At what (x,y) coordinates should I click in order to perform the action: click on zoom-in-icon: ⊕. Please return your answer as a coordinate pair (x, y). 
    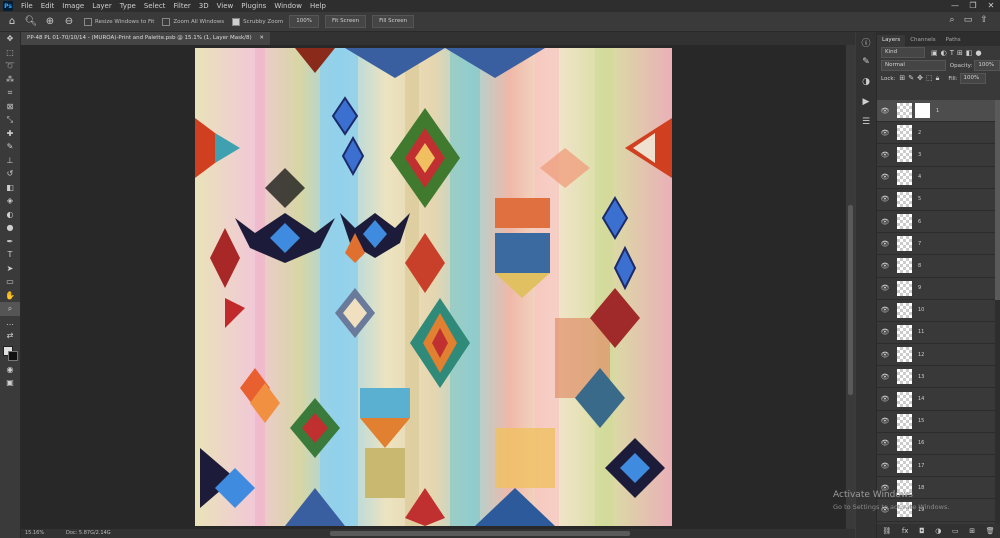
    Looking at the image, I should click on (50, 22).